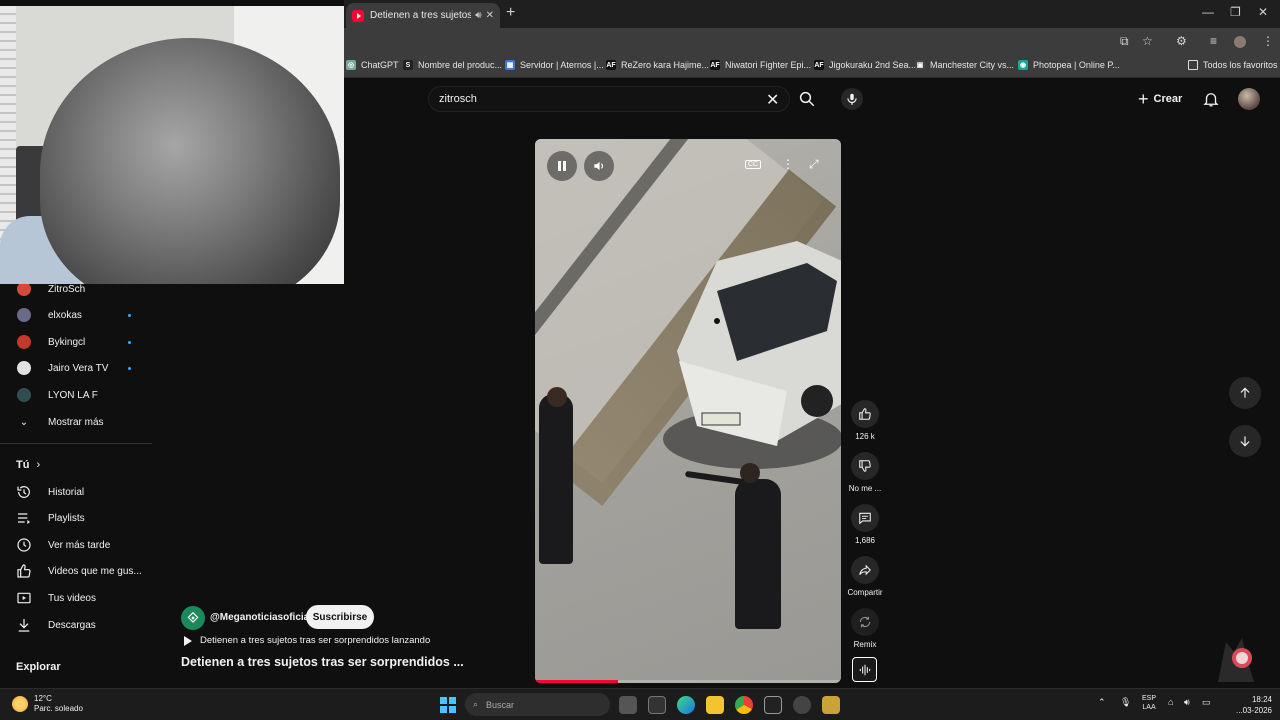 This screenshot has width=1280, height=720. What do you see at coordinates (759, 343) in the screenshot?
I see `video-car` at bounding box center [759, 343].